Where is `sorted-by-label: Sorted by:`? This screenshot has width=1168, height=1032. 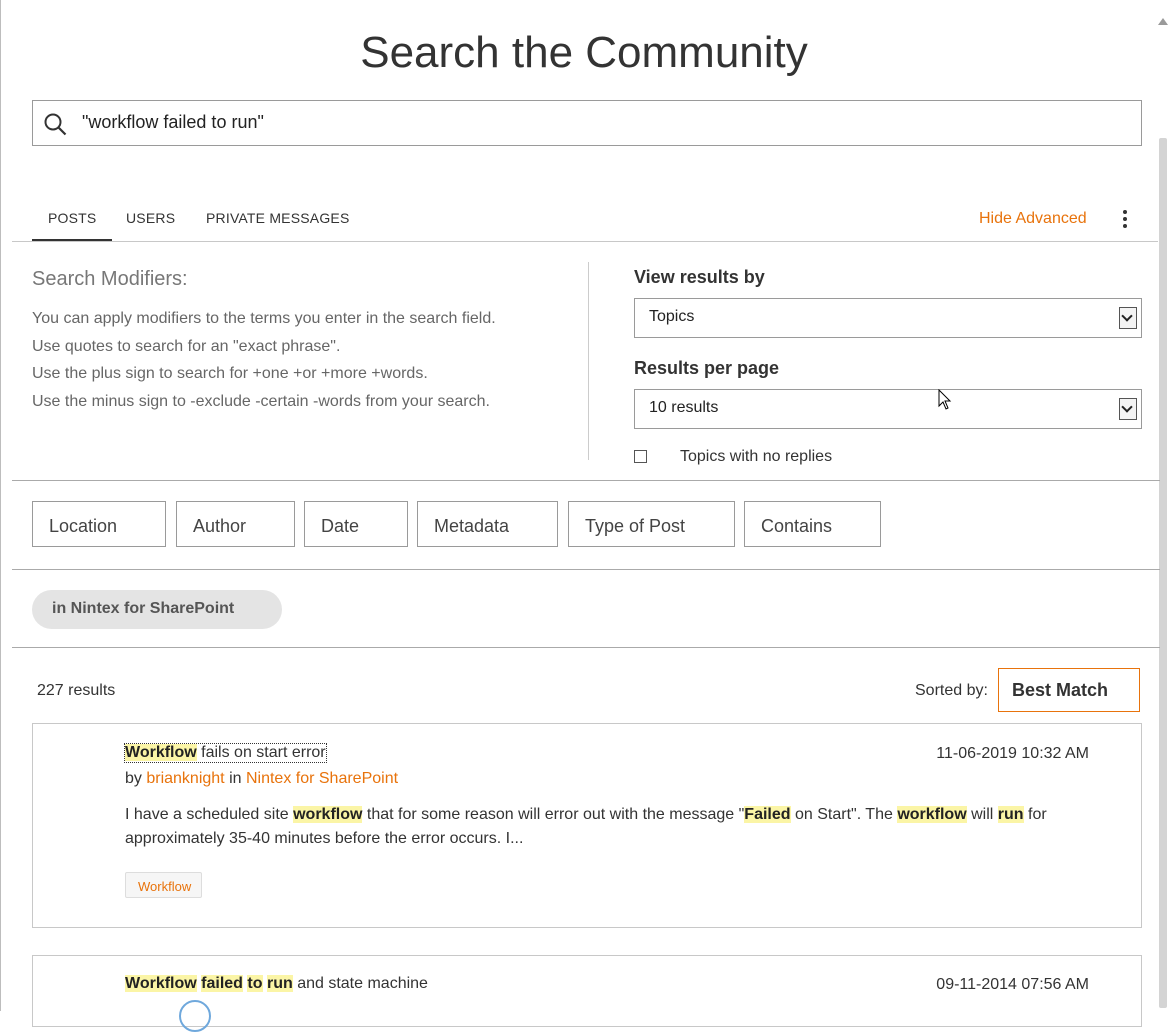 sorted-by-label: Sorted by: is located at coordinates (951, 690).